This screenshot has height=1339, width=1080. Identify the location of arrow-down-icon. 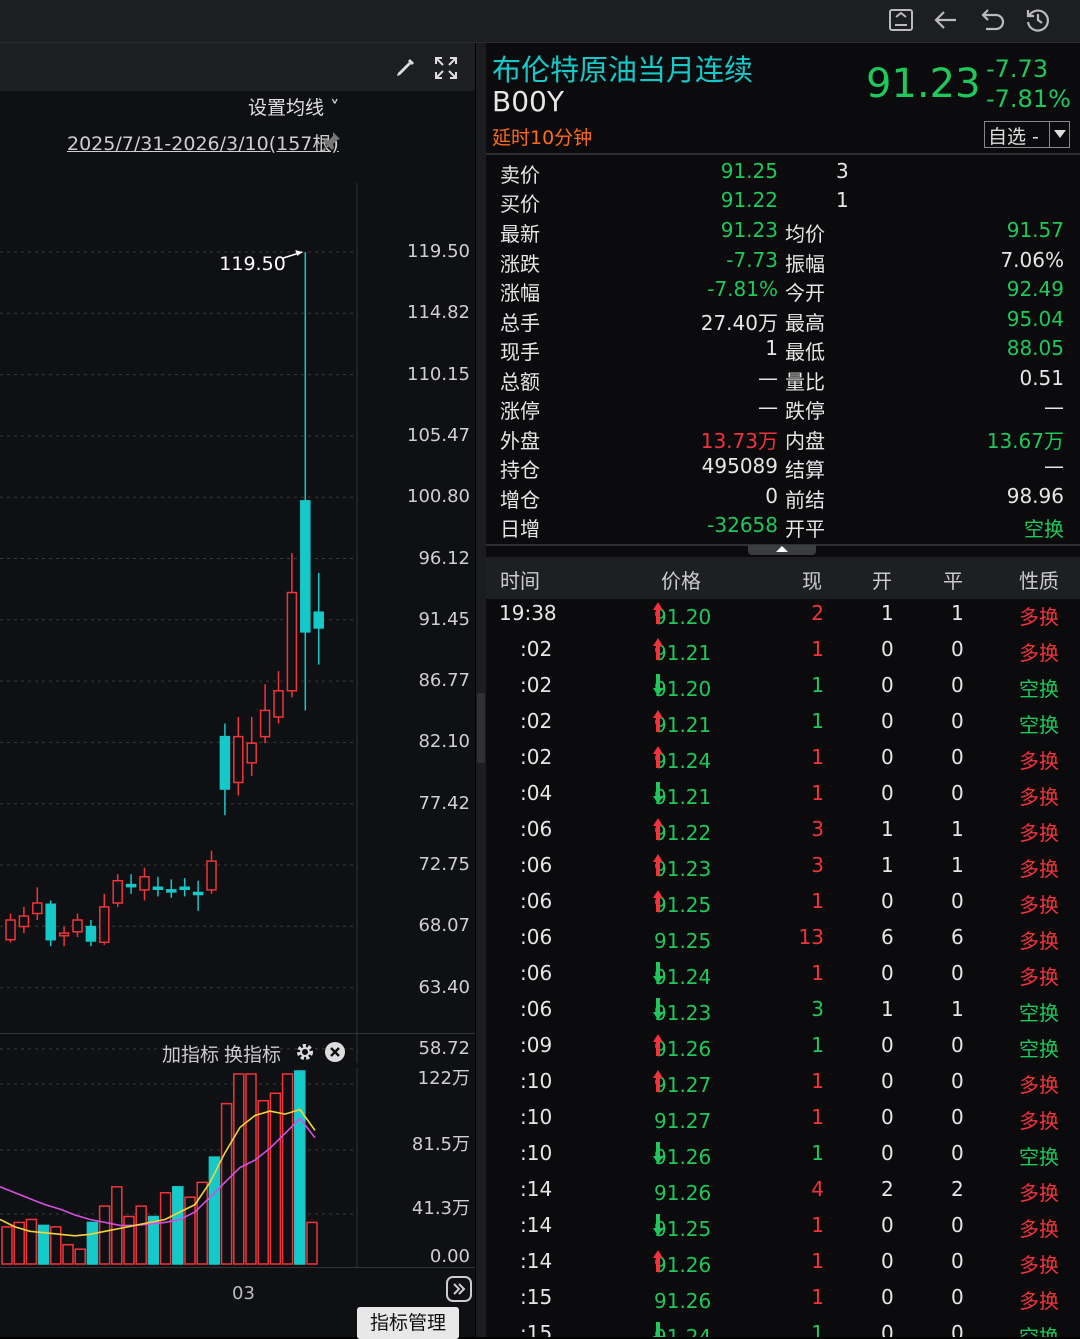
(658, 1329).